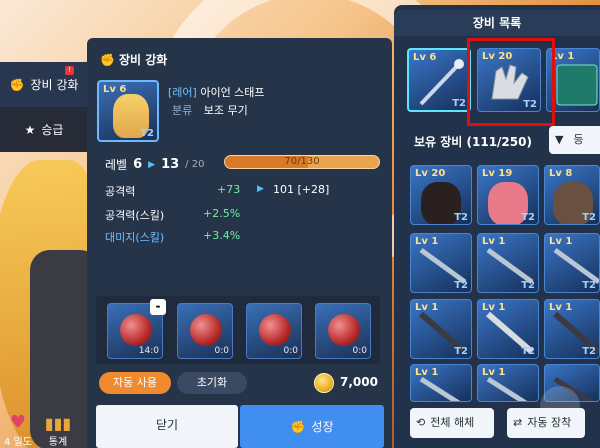  I want to click on equipment-slot: Lv 19 T2, so click(508, 195).